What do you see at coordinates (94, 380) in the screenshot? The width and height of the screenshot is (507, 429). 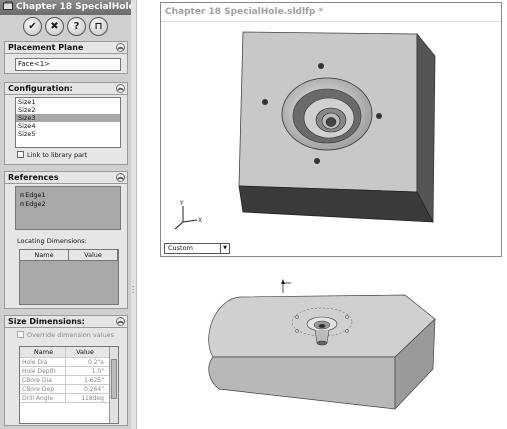 I see `table-cell: 1.625"` at bounding box center [94, 380].